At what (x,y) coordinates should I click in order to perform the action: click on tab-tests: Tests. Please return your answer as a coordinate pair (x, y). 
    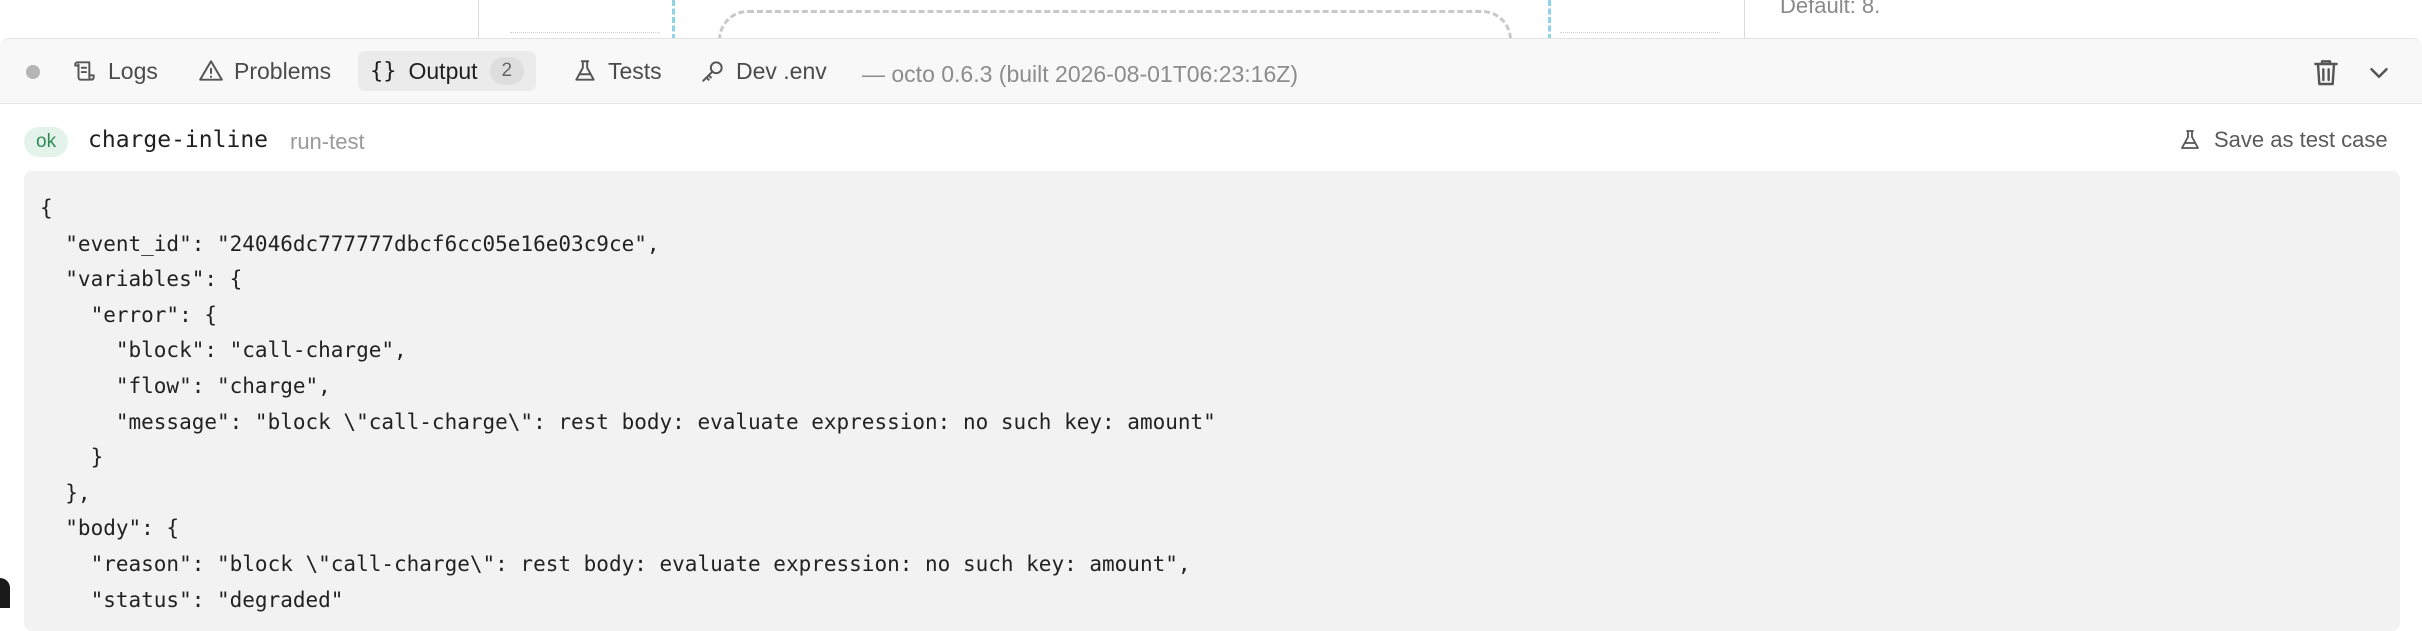
    Looking at the image, I should click on (617, 71).